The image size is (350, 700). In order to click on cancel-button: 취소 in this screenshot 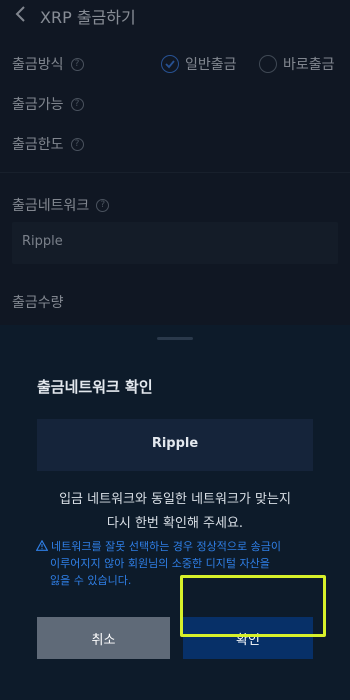, I will do `click(103, 638)`.